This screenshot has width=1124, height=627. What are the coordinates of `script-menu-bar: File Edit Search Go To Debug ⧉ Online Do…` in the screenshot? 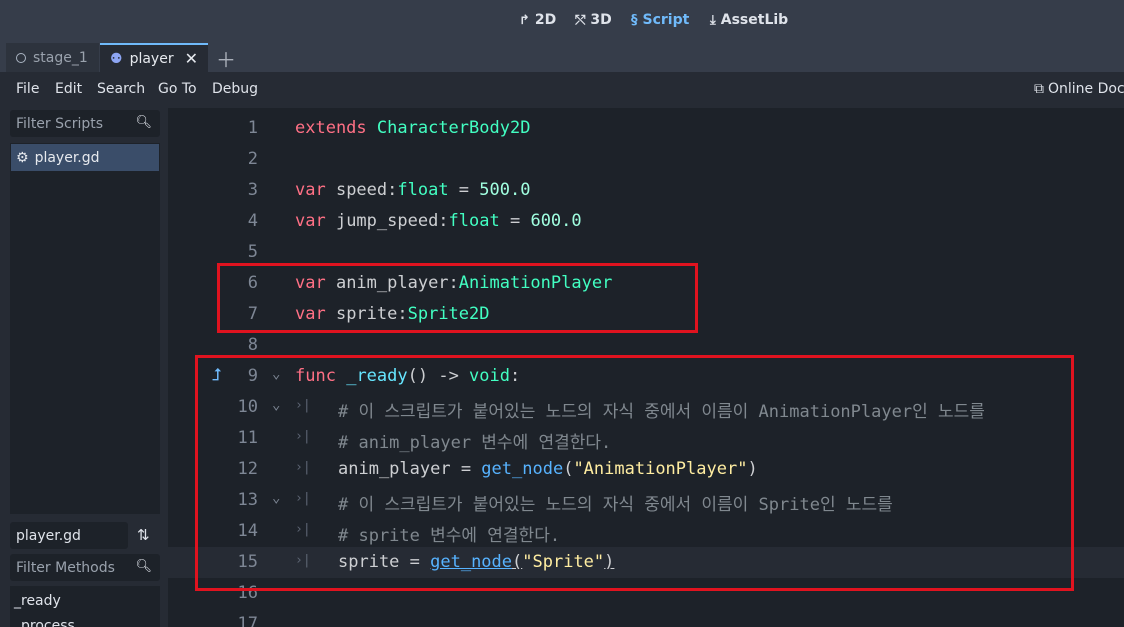 It's located at (562, 90).